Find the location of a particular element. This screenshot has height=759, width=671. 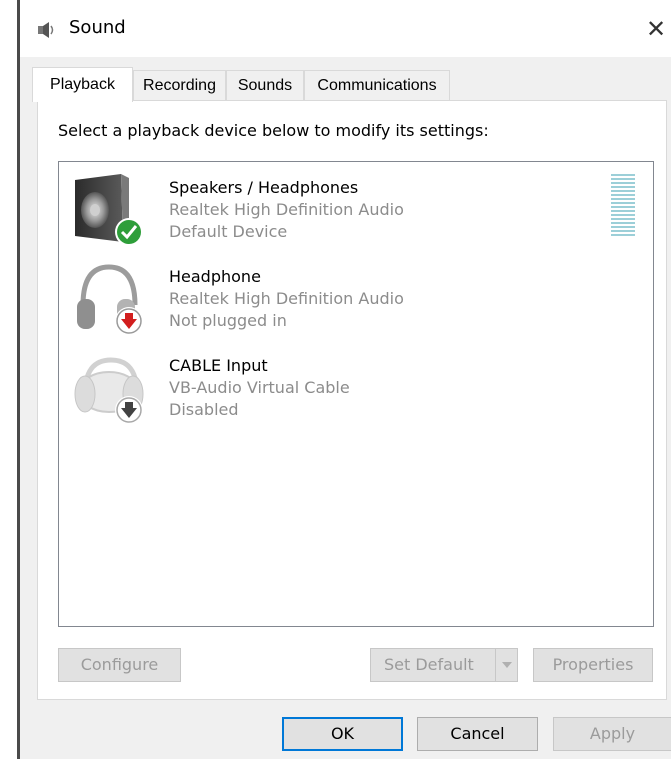

set-default-button: Set Default is located at coordinates (444, 665).